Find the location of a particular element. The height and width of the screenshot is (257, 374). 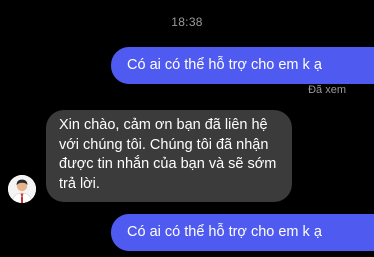

sender-avatar is located at coordinates (22, 189).